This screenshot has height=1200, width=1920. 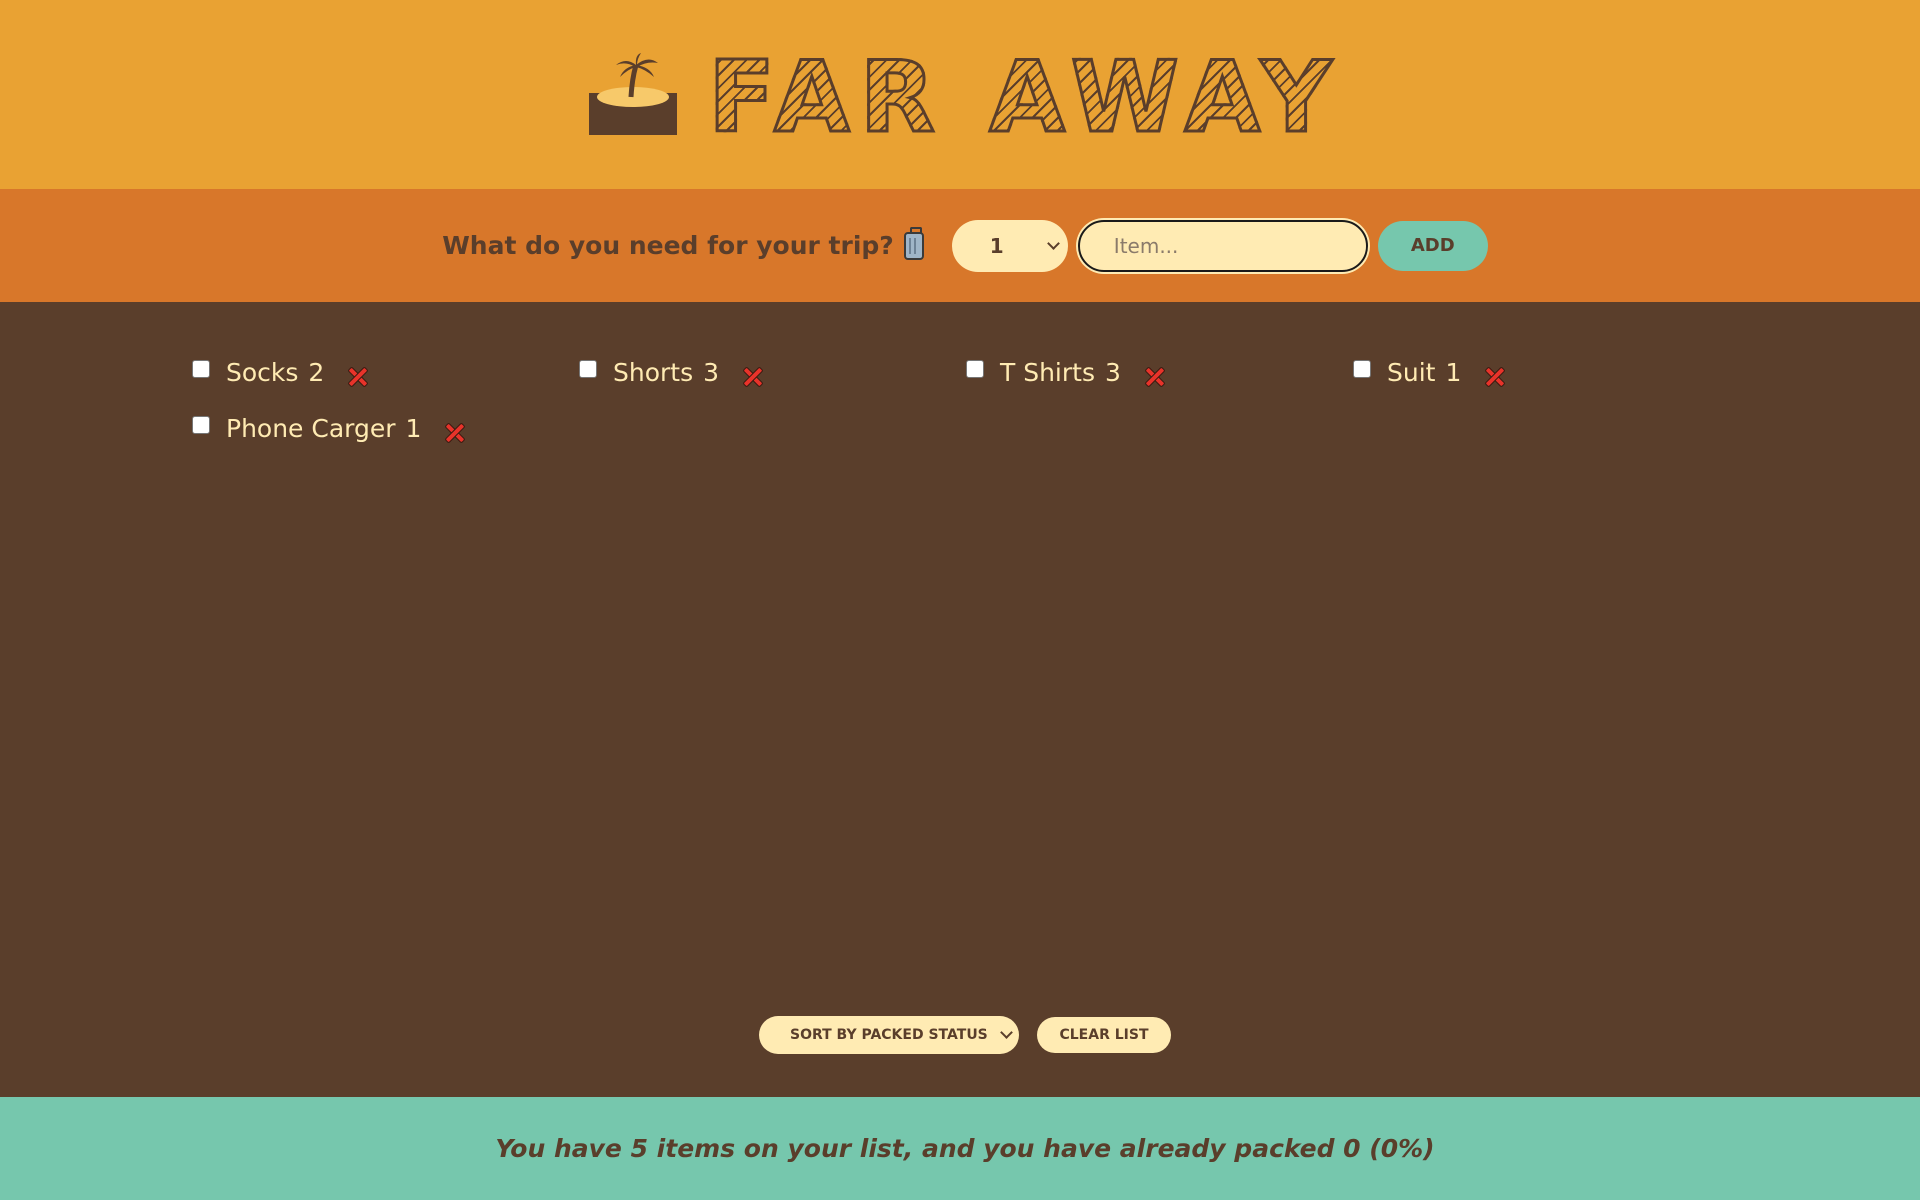 What do you see at coordinates (668, 245) in the screenshot?
I see `form-label-text: What do you need for your trip?` at bounding box center [668, 245].